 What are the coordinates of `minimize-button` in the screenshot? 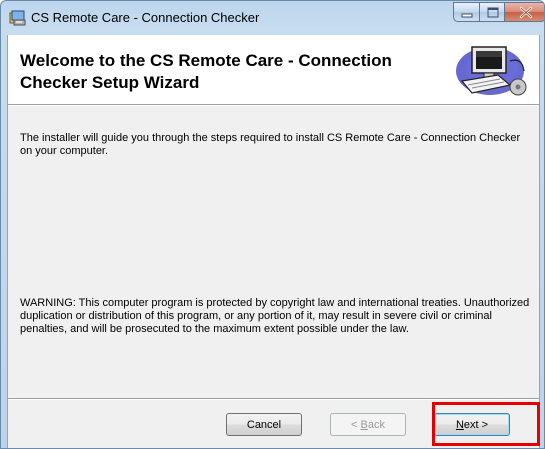 It's located at (466, 12).